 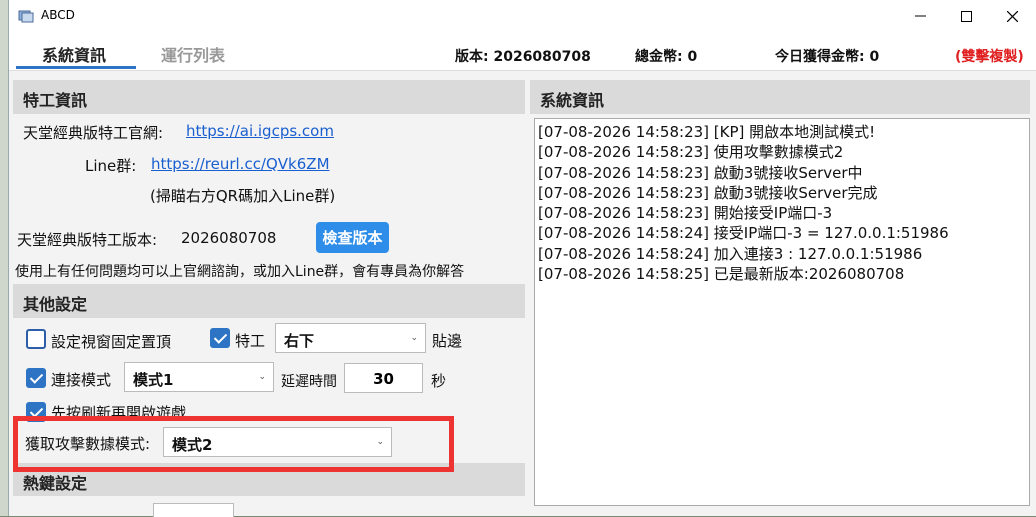 I want to click on maximize-icon, so click(x=966, y=16).